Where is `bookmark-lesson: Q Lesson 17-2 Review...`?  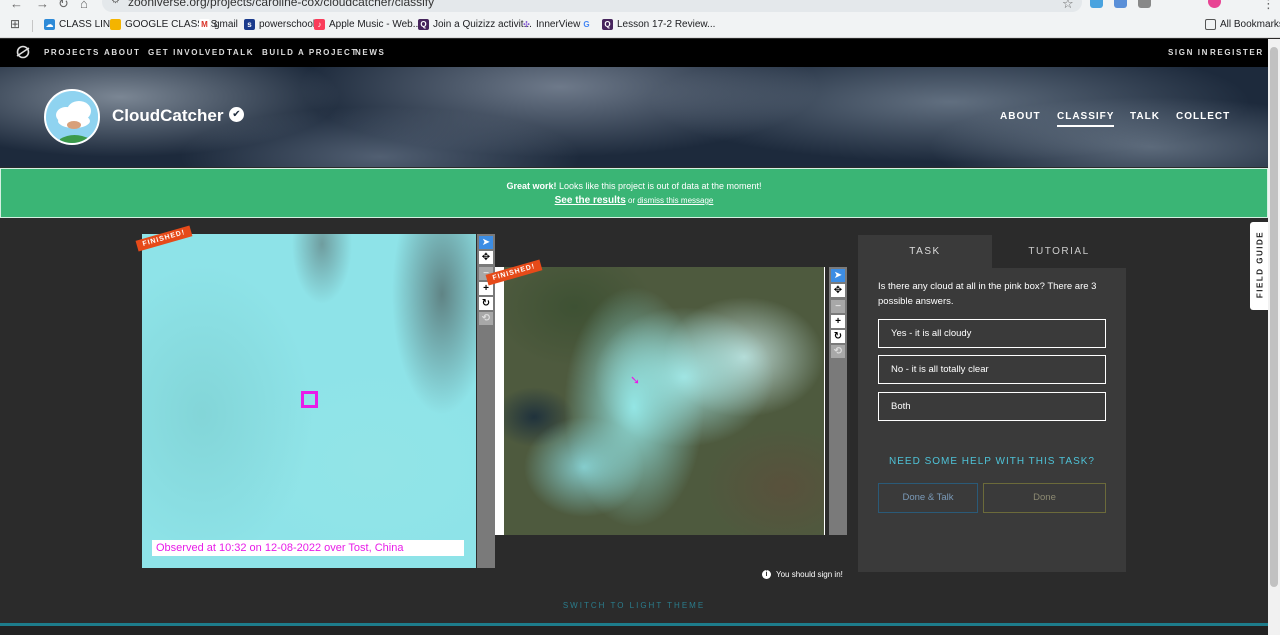 bookmark-lesson: Q Lesson 17-2 Review... is located at coordinates (658, 24).